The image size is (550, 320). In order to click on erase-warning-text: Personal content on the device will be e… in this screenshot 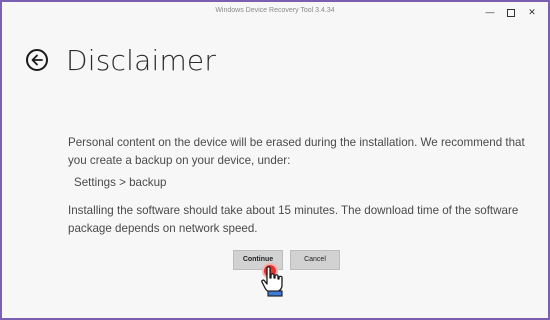, I will do `click(296, 151)`.